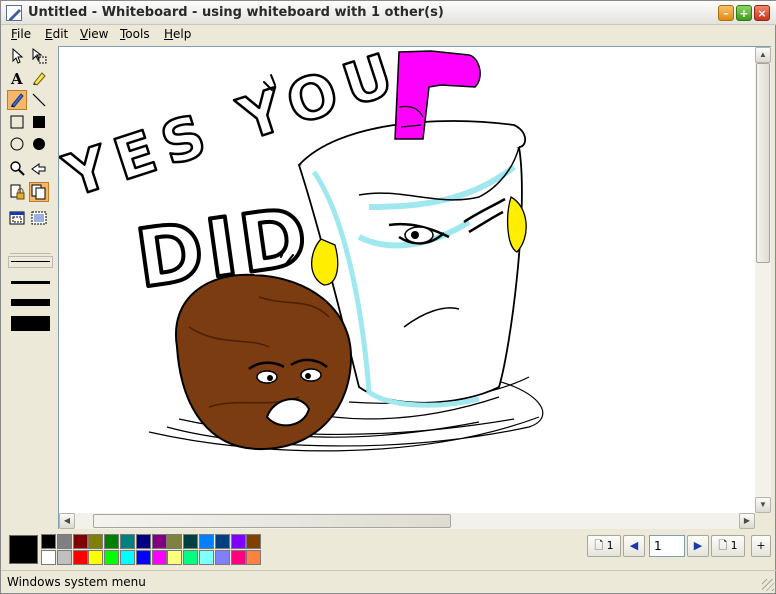 The height and width of the screenshot is (594, 776). I want to click on ellipse-filled-icon, so click(39, 144).